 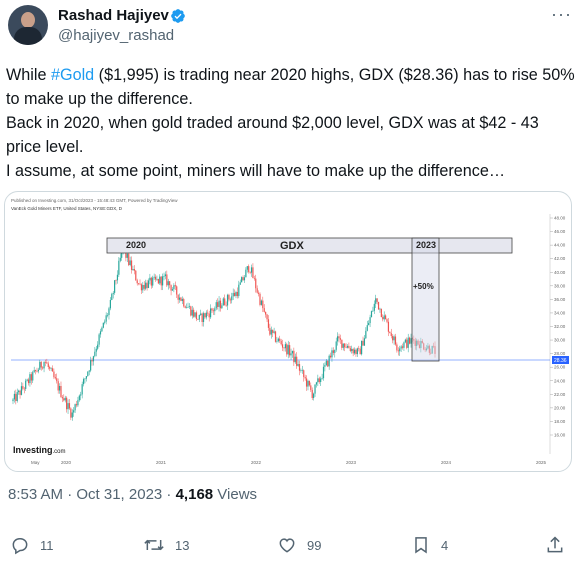 I want to click on avatar, so click(x=28, y=25).